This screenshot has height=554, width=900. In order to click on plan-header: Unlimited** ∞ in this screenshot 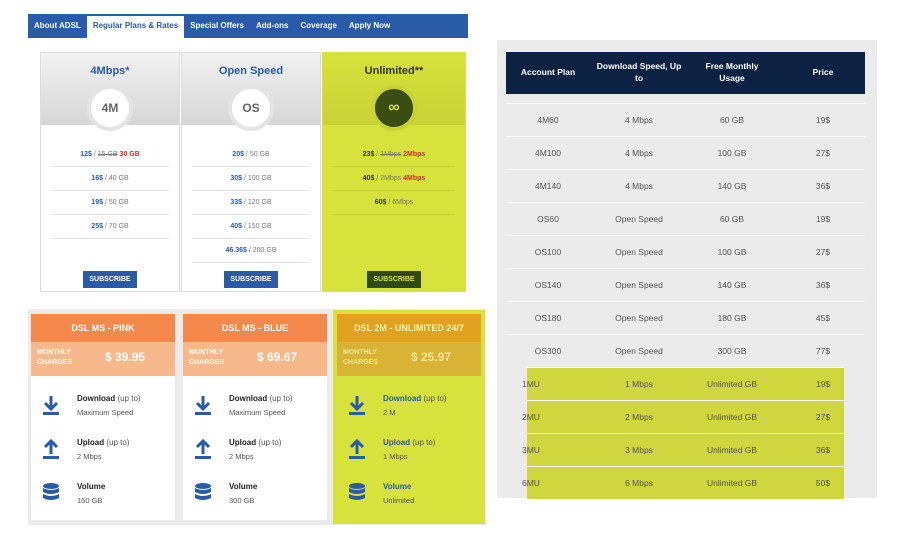, I will do `click(394, 92)`.